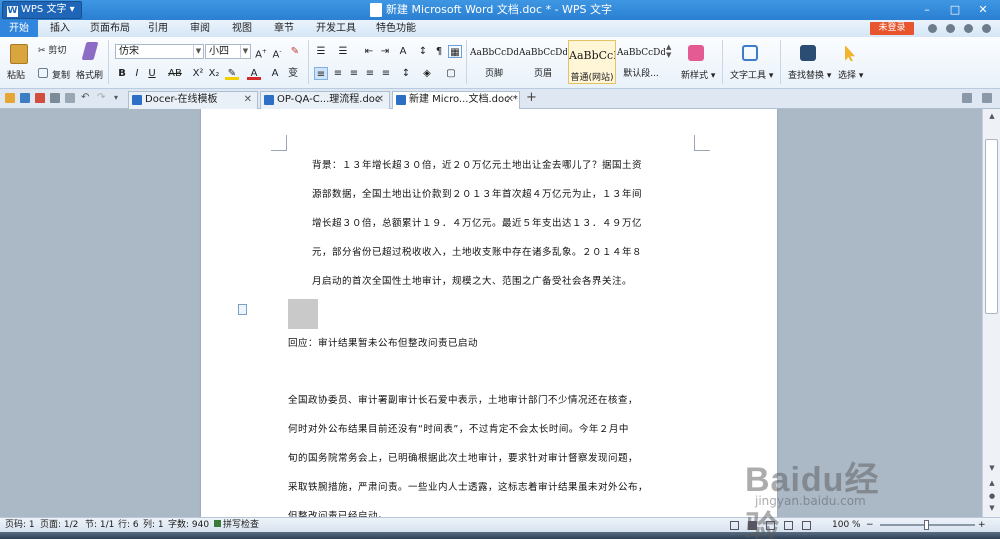  What do you see at coordinates (236, 525) in the screenshot?
I see `spell-check-button: 拼写检查` at bounding box center [236, 525].